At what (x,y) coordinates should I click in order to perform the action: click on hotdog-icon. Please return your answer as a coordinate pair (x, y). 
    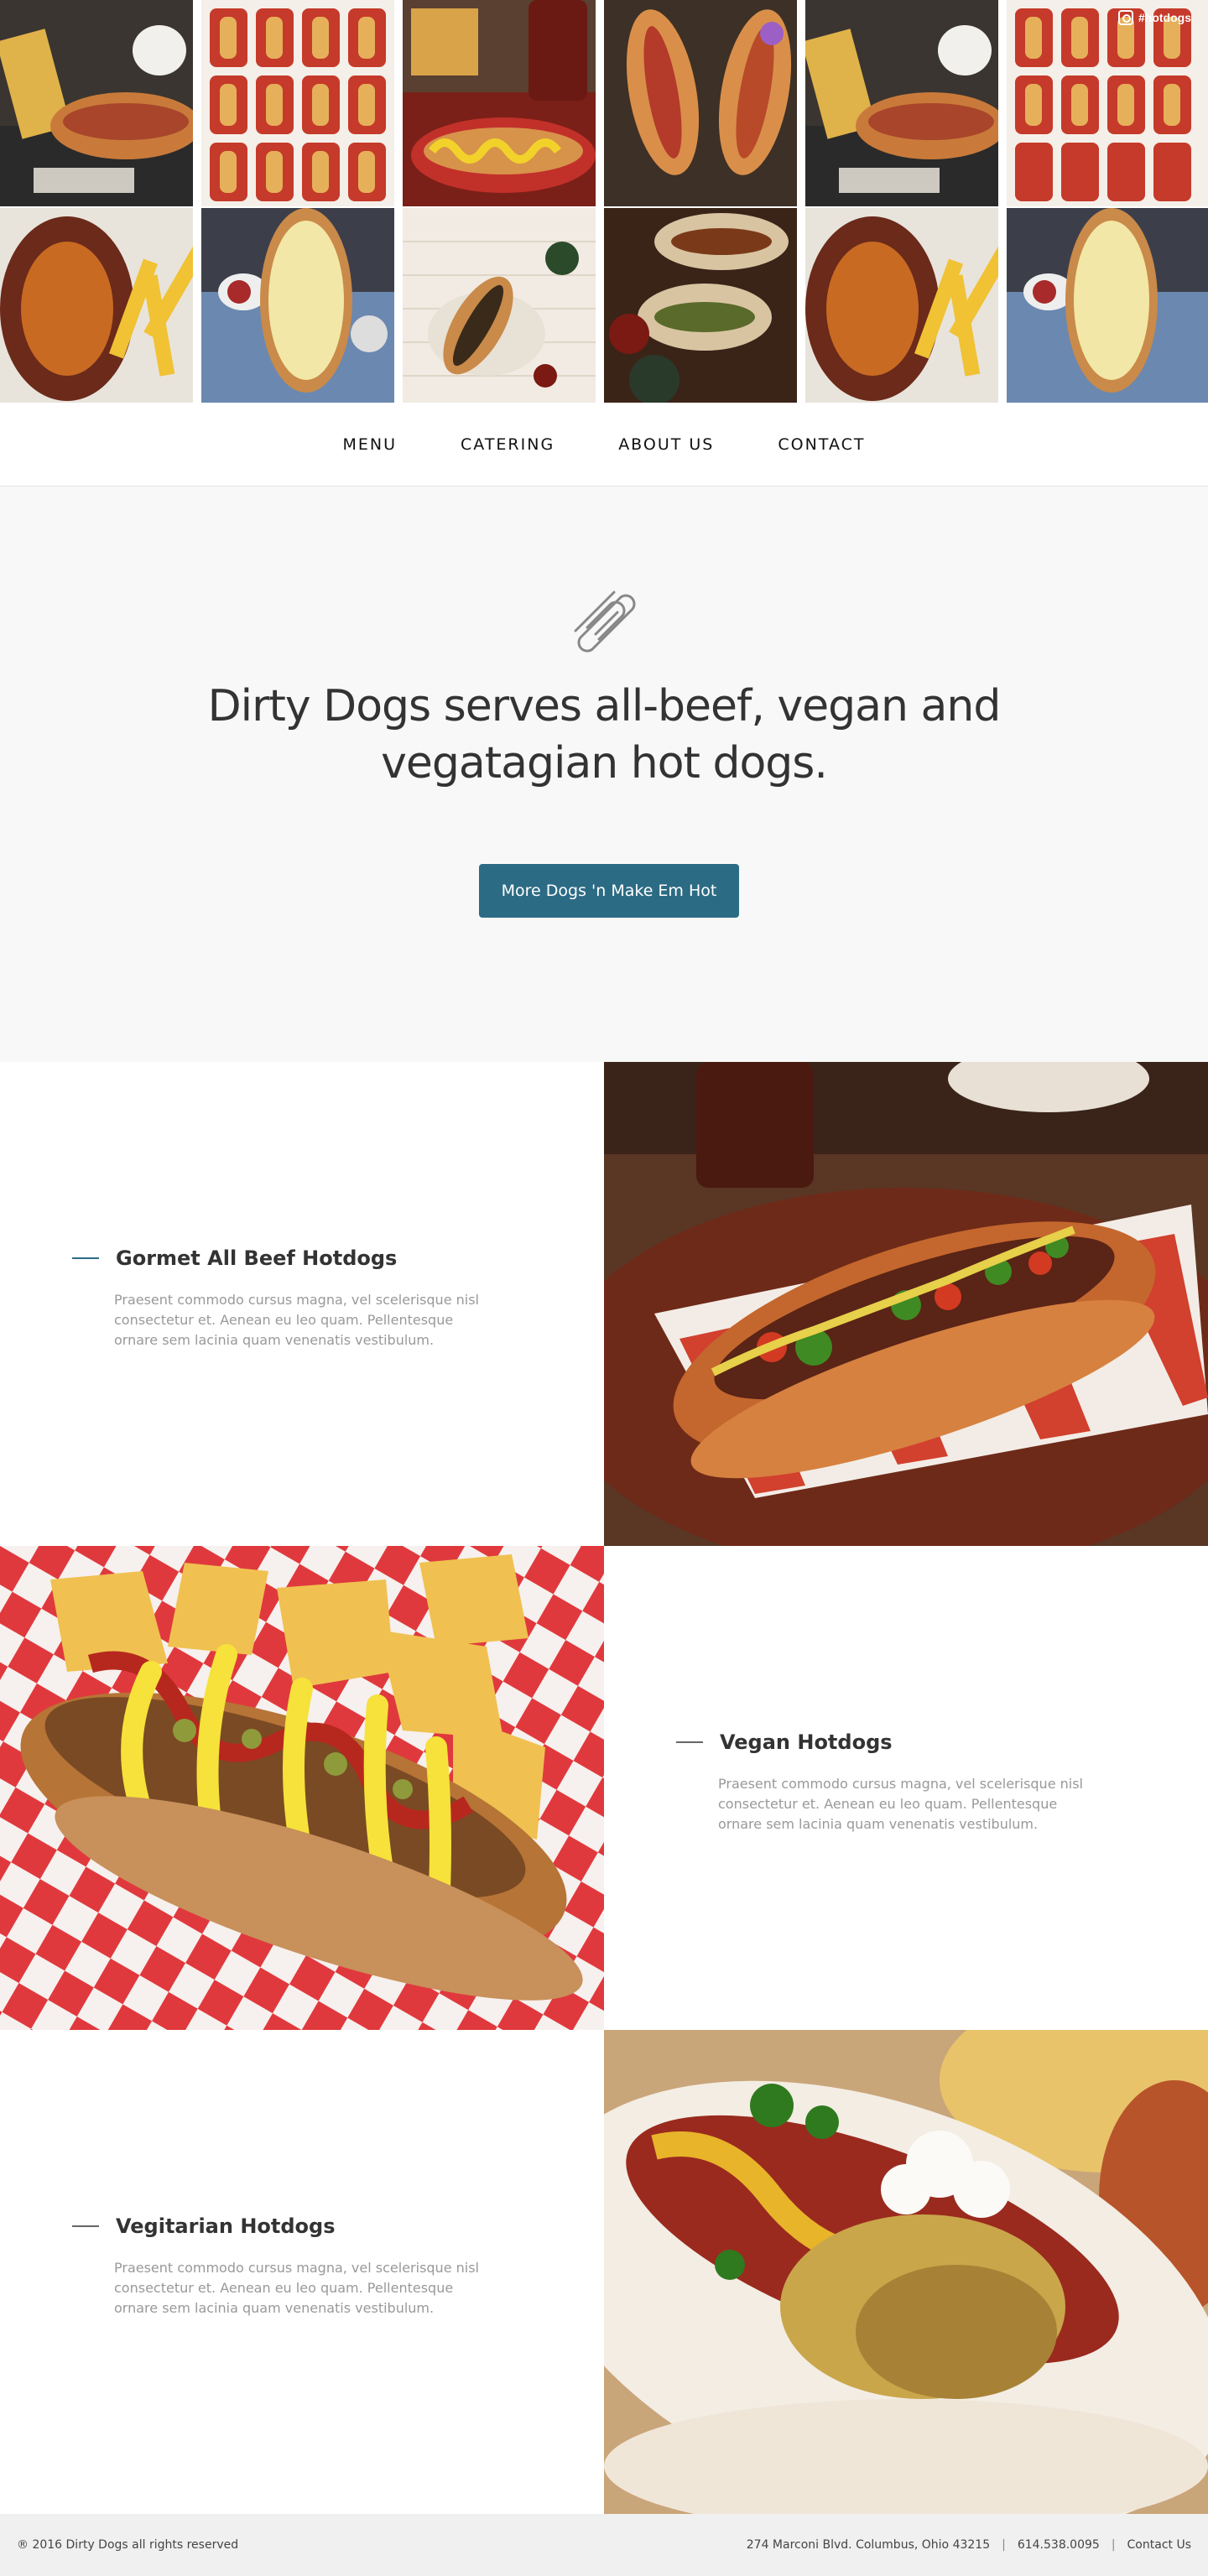
    Looking at the image, I should click on (605, 622).